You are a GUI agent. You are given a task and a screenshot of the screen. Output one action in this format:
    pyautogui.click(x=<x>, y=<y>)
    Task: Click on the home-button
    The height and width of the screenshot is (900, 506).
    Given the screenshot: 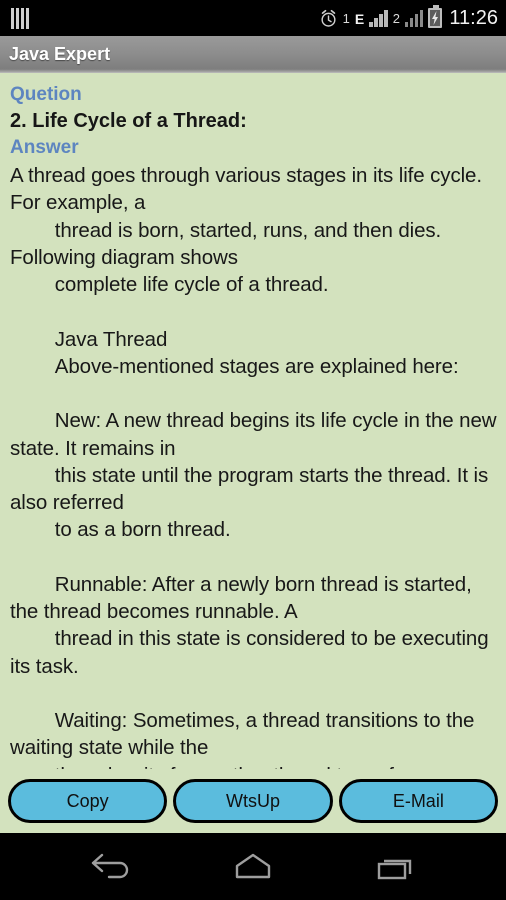 What is the action you would take?
    pyautogui.click(x=253, y=867)
    